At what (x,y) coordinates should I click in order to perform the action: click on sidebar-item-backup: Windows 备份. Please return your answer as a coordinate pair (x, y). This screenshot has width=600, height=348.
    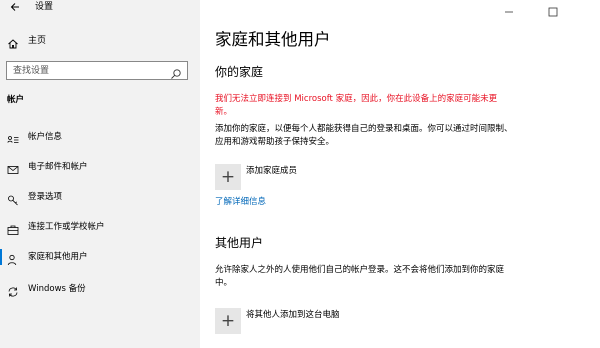
    Looking at the image, I should click on (100, 289).